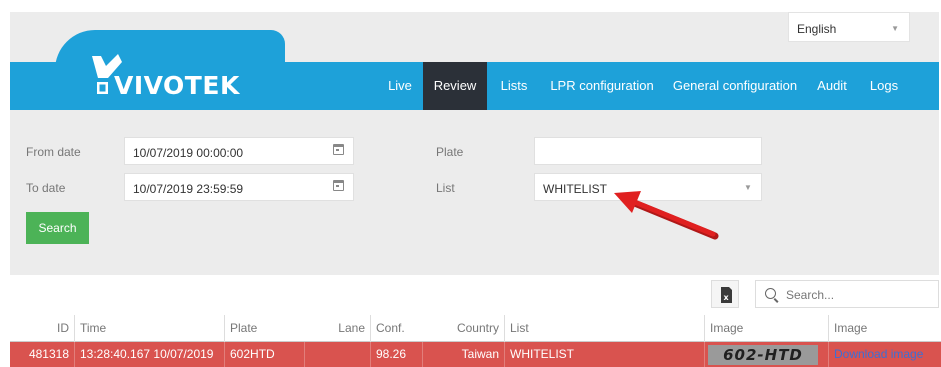 Image resolution: width=941 pixels, height=367 pixels. I want to click on cell-country: Taiwan, so click(463, 354).